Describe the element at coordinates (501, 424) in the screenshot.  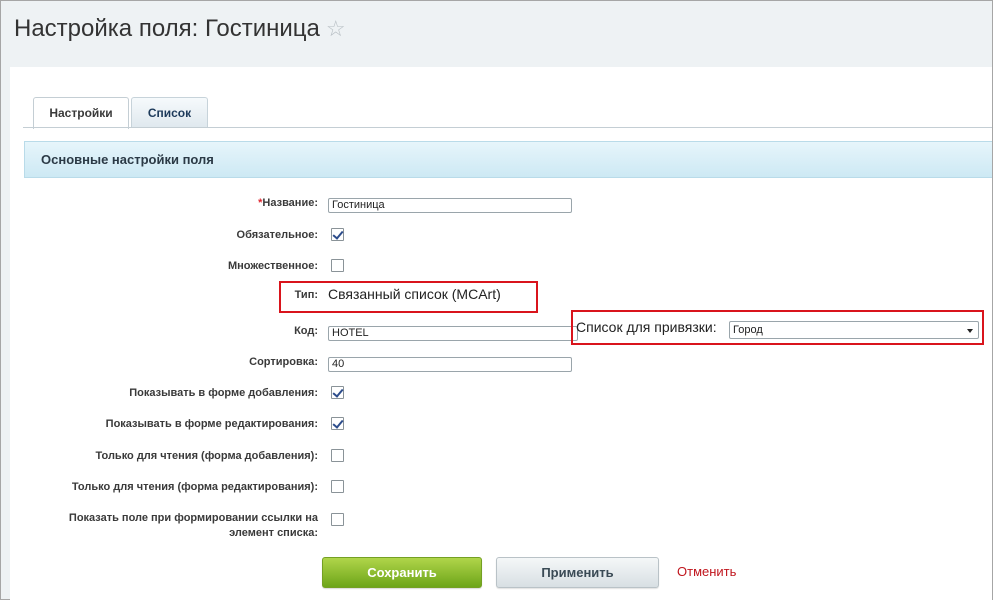
I see `form-row-show-edit: Показывать в форме редактирования:` at that location.